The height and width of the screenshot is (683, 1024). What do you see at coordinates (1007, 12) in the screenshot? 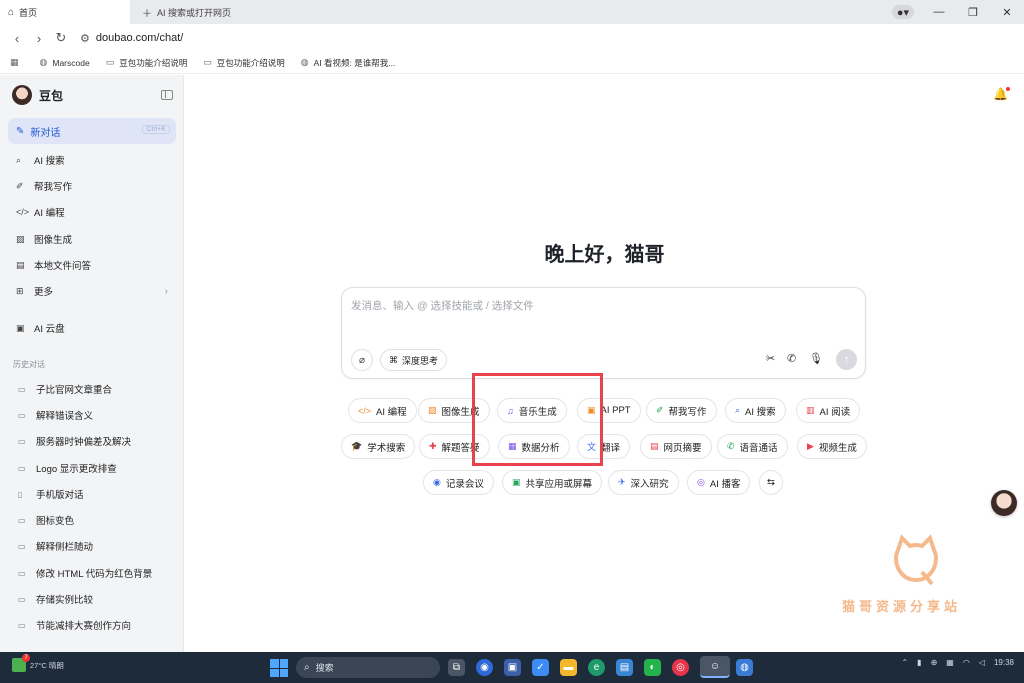
I see `close-button: ✕` at bounding box center [1007, 12].